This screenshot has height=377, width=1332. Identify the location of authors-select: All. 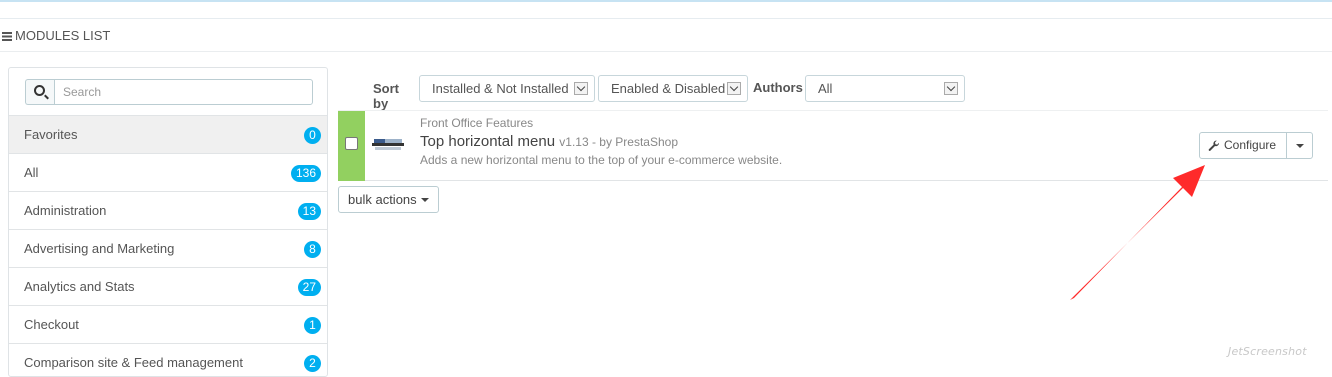
(885, 88).